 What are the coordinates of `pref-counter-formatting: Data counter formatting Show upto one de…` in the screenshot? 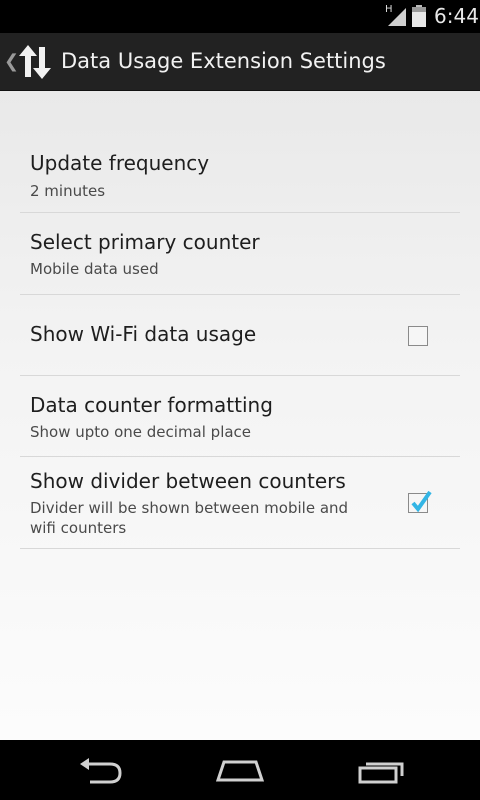 It's located at (240, 416).